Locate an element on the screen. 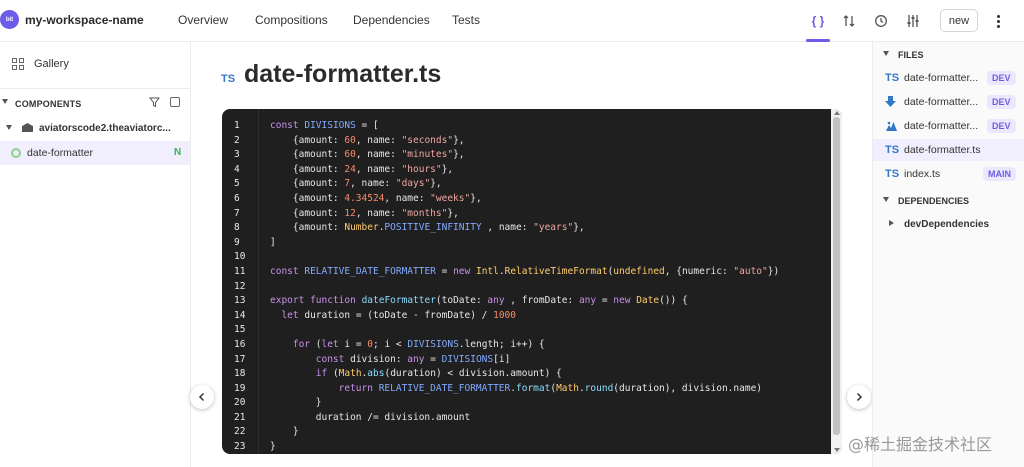 This screenshot has width=1024, height=467. new-button: new is located at coordinates (959, 20).